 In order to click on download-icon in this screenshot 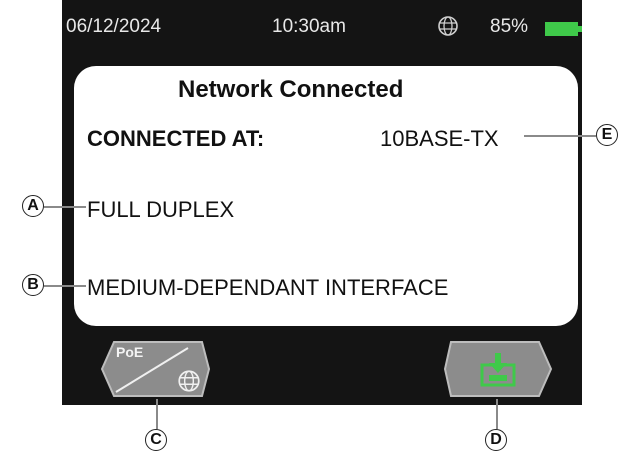, I will do `click(498, 370)`.